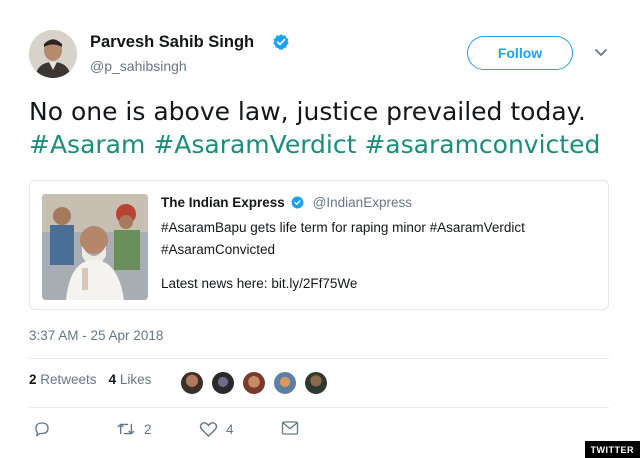 This screenshot has width=640, height=458. I want to click on engagement-stats: 2 Retweets 4 Likes, so click(90, 379).